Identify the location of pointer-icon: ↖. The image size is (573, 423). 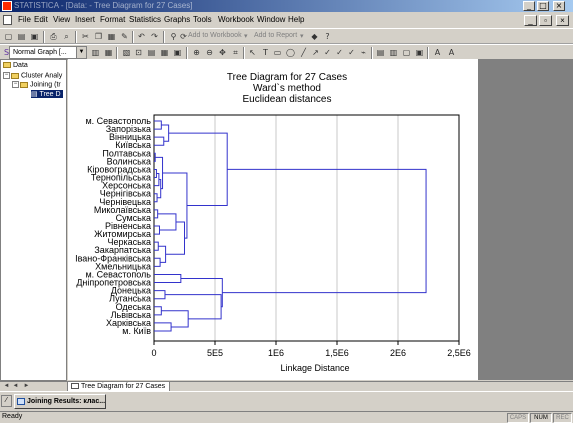
(252, 52).